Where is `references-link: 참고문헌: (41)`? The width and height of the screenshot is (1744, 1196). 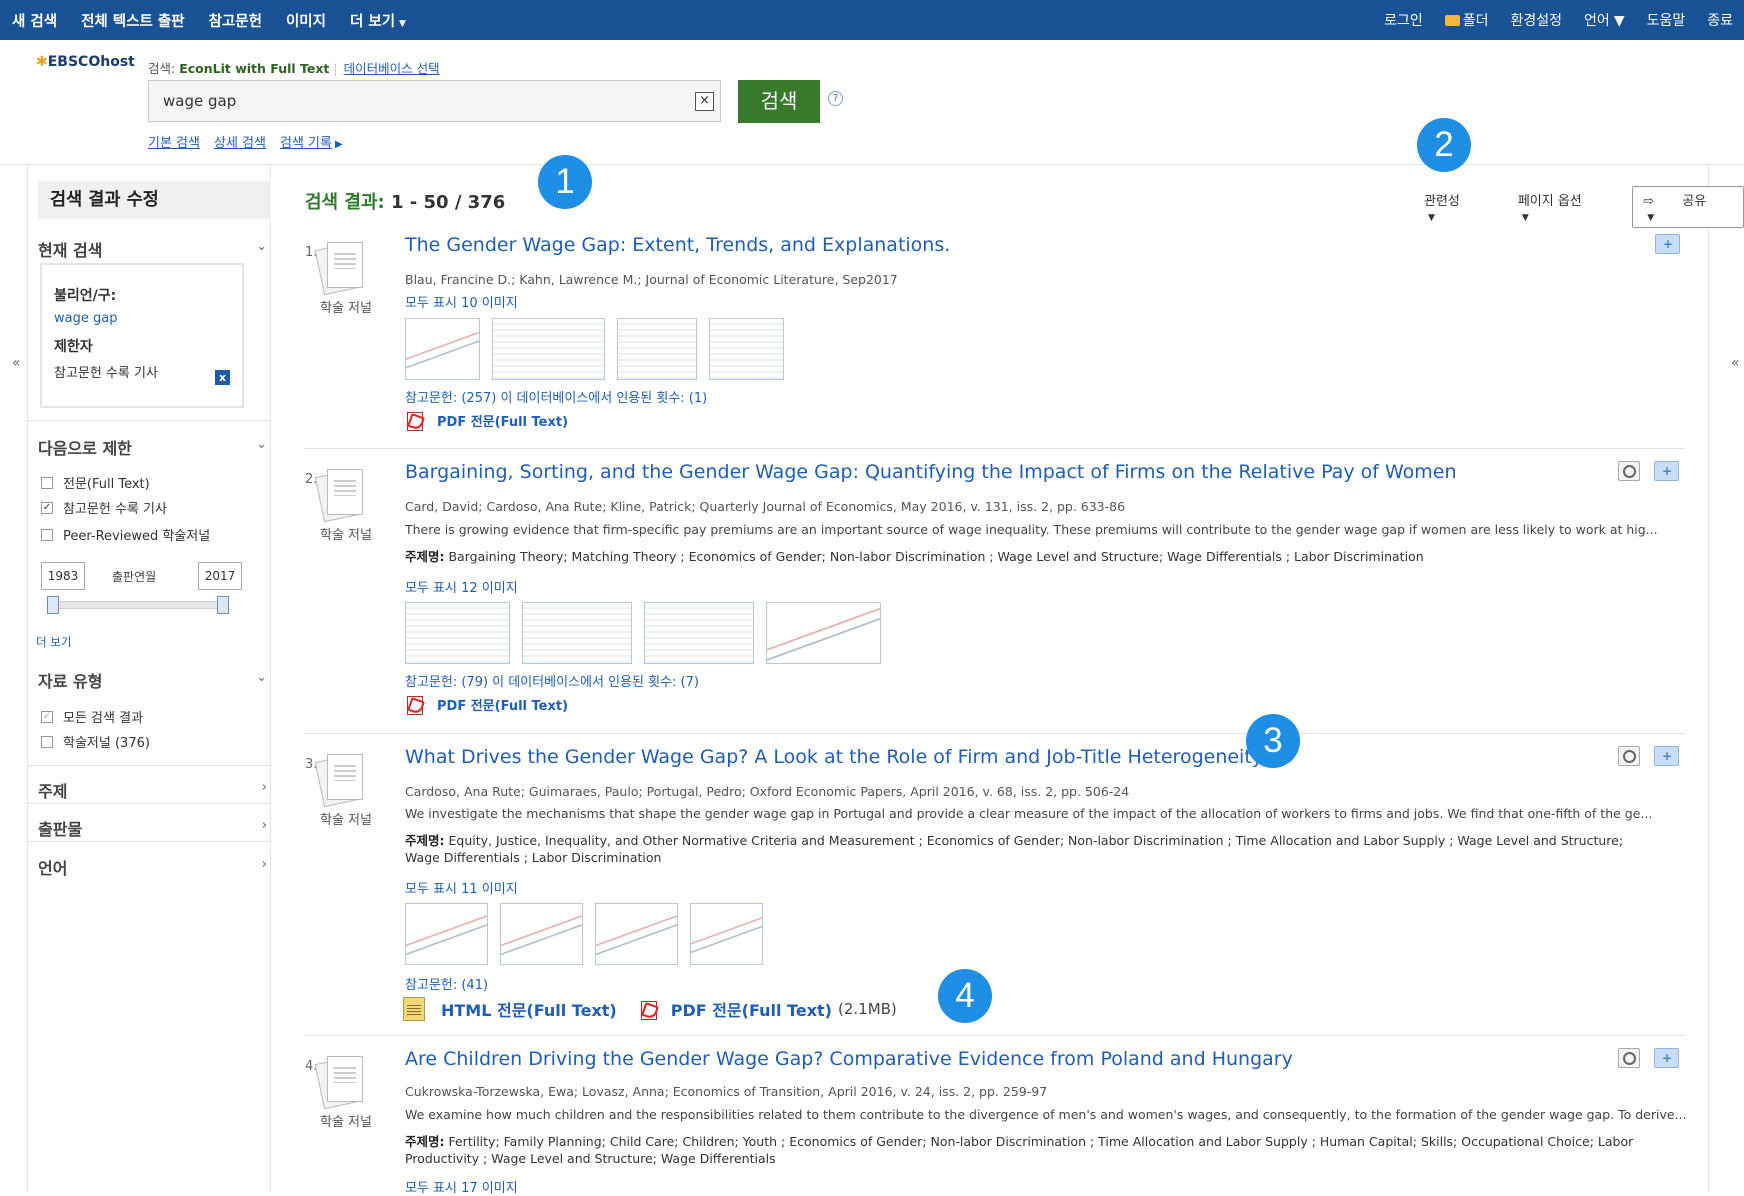 references-link: 참고문헌: (41) is located at coordinates (446, 983).